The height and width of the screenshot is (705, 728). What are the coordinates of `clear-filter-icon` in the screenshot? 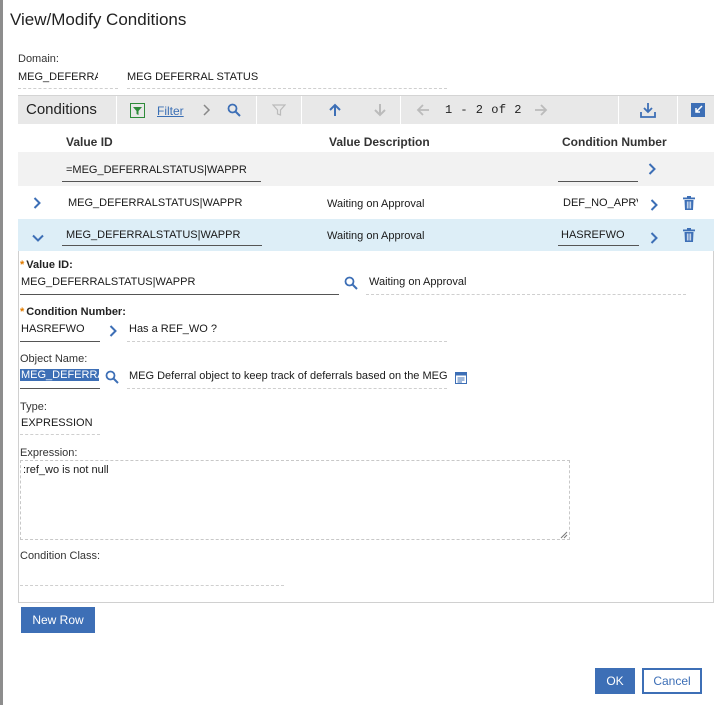 It's located at (279, 110).